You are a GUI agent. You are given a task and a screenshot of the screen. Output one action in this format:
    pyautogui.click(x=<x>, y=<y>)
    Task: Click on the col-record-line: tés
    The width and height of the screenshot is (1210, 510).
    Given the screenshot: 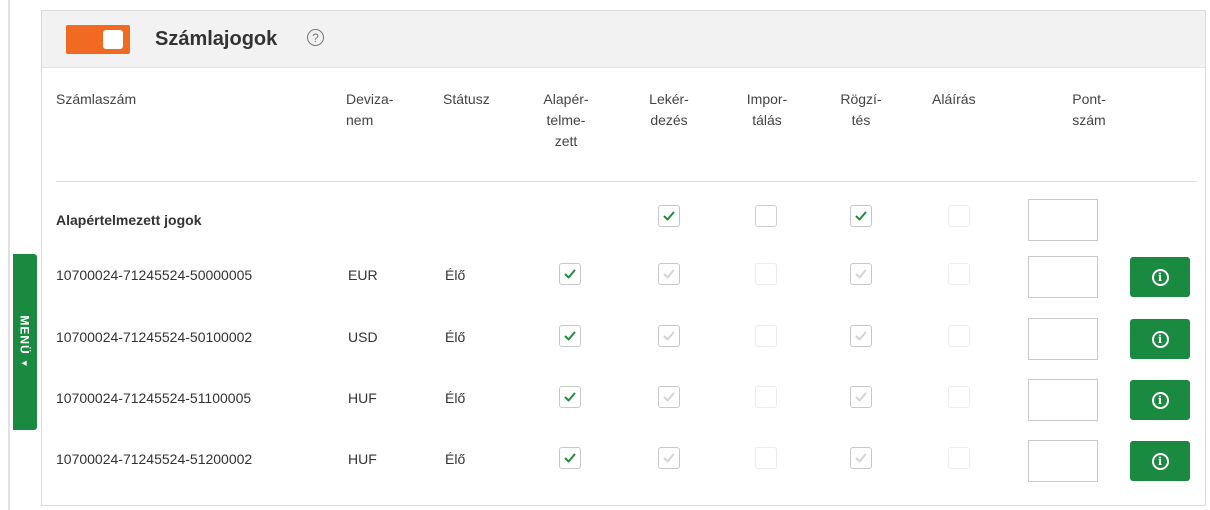 What is the action you would take?
    pyautogui.click(x=861, y=120)
    